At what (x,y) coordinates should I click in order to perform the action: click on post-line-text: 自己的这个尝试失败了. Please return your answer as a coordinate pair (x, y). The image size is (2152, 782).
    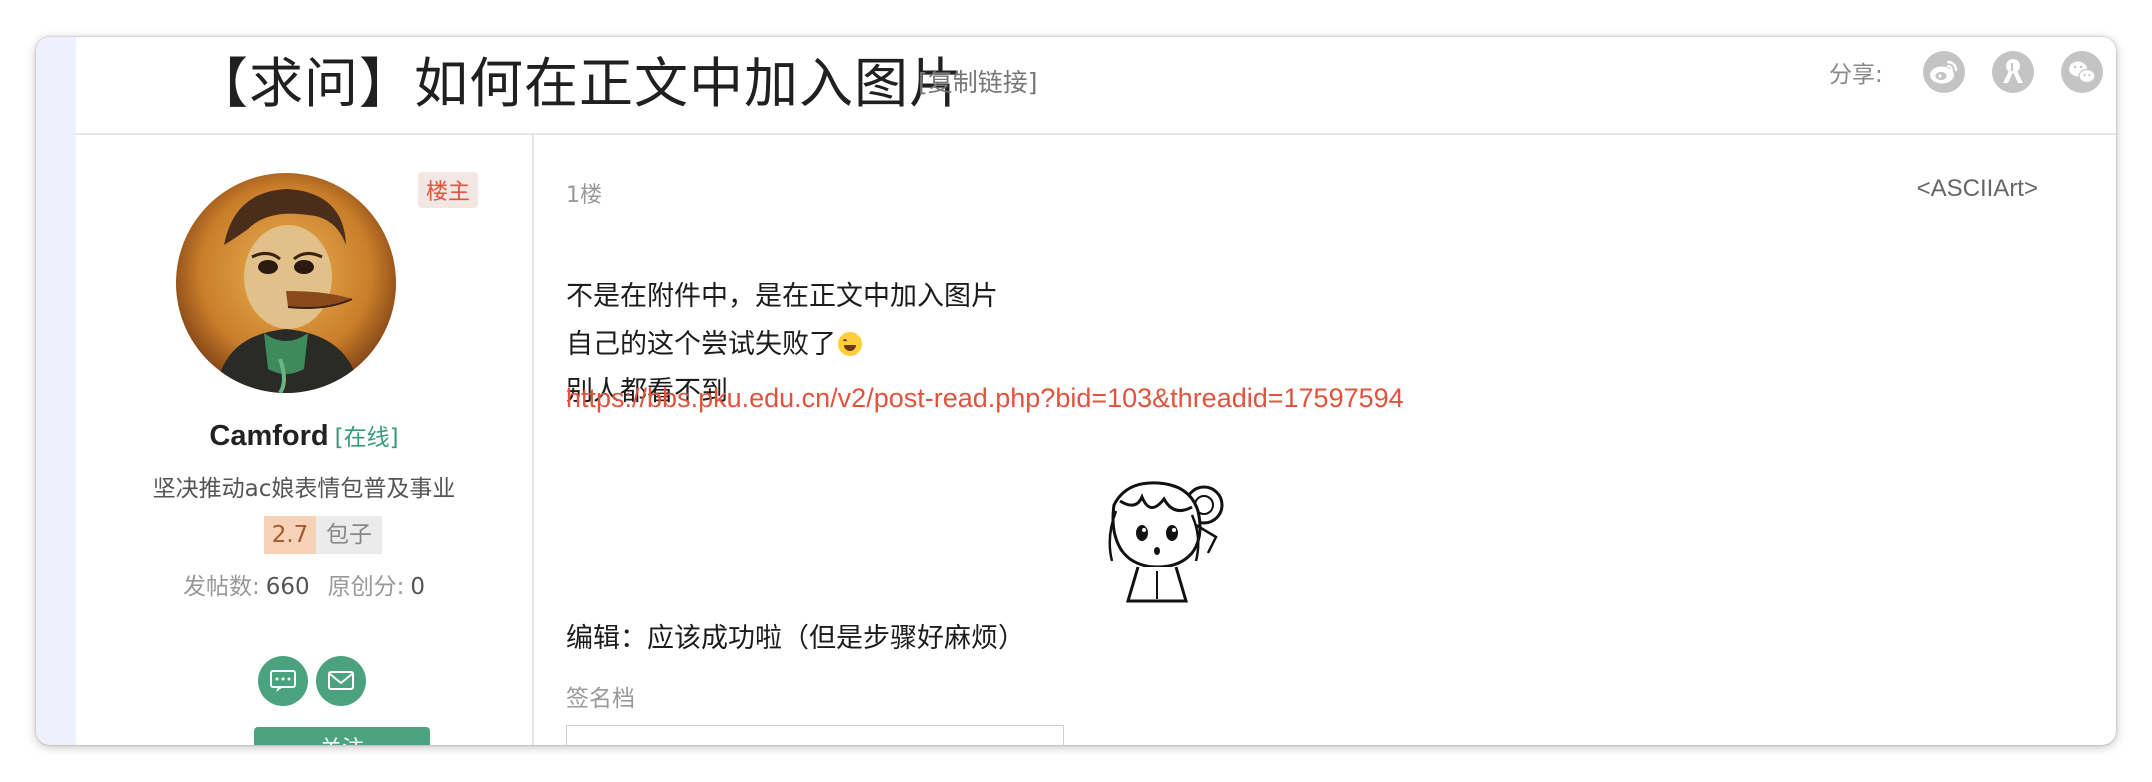
    Looking at the image, I should click on (701, 344).